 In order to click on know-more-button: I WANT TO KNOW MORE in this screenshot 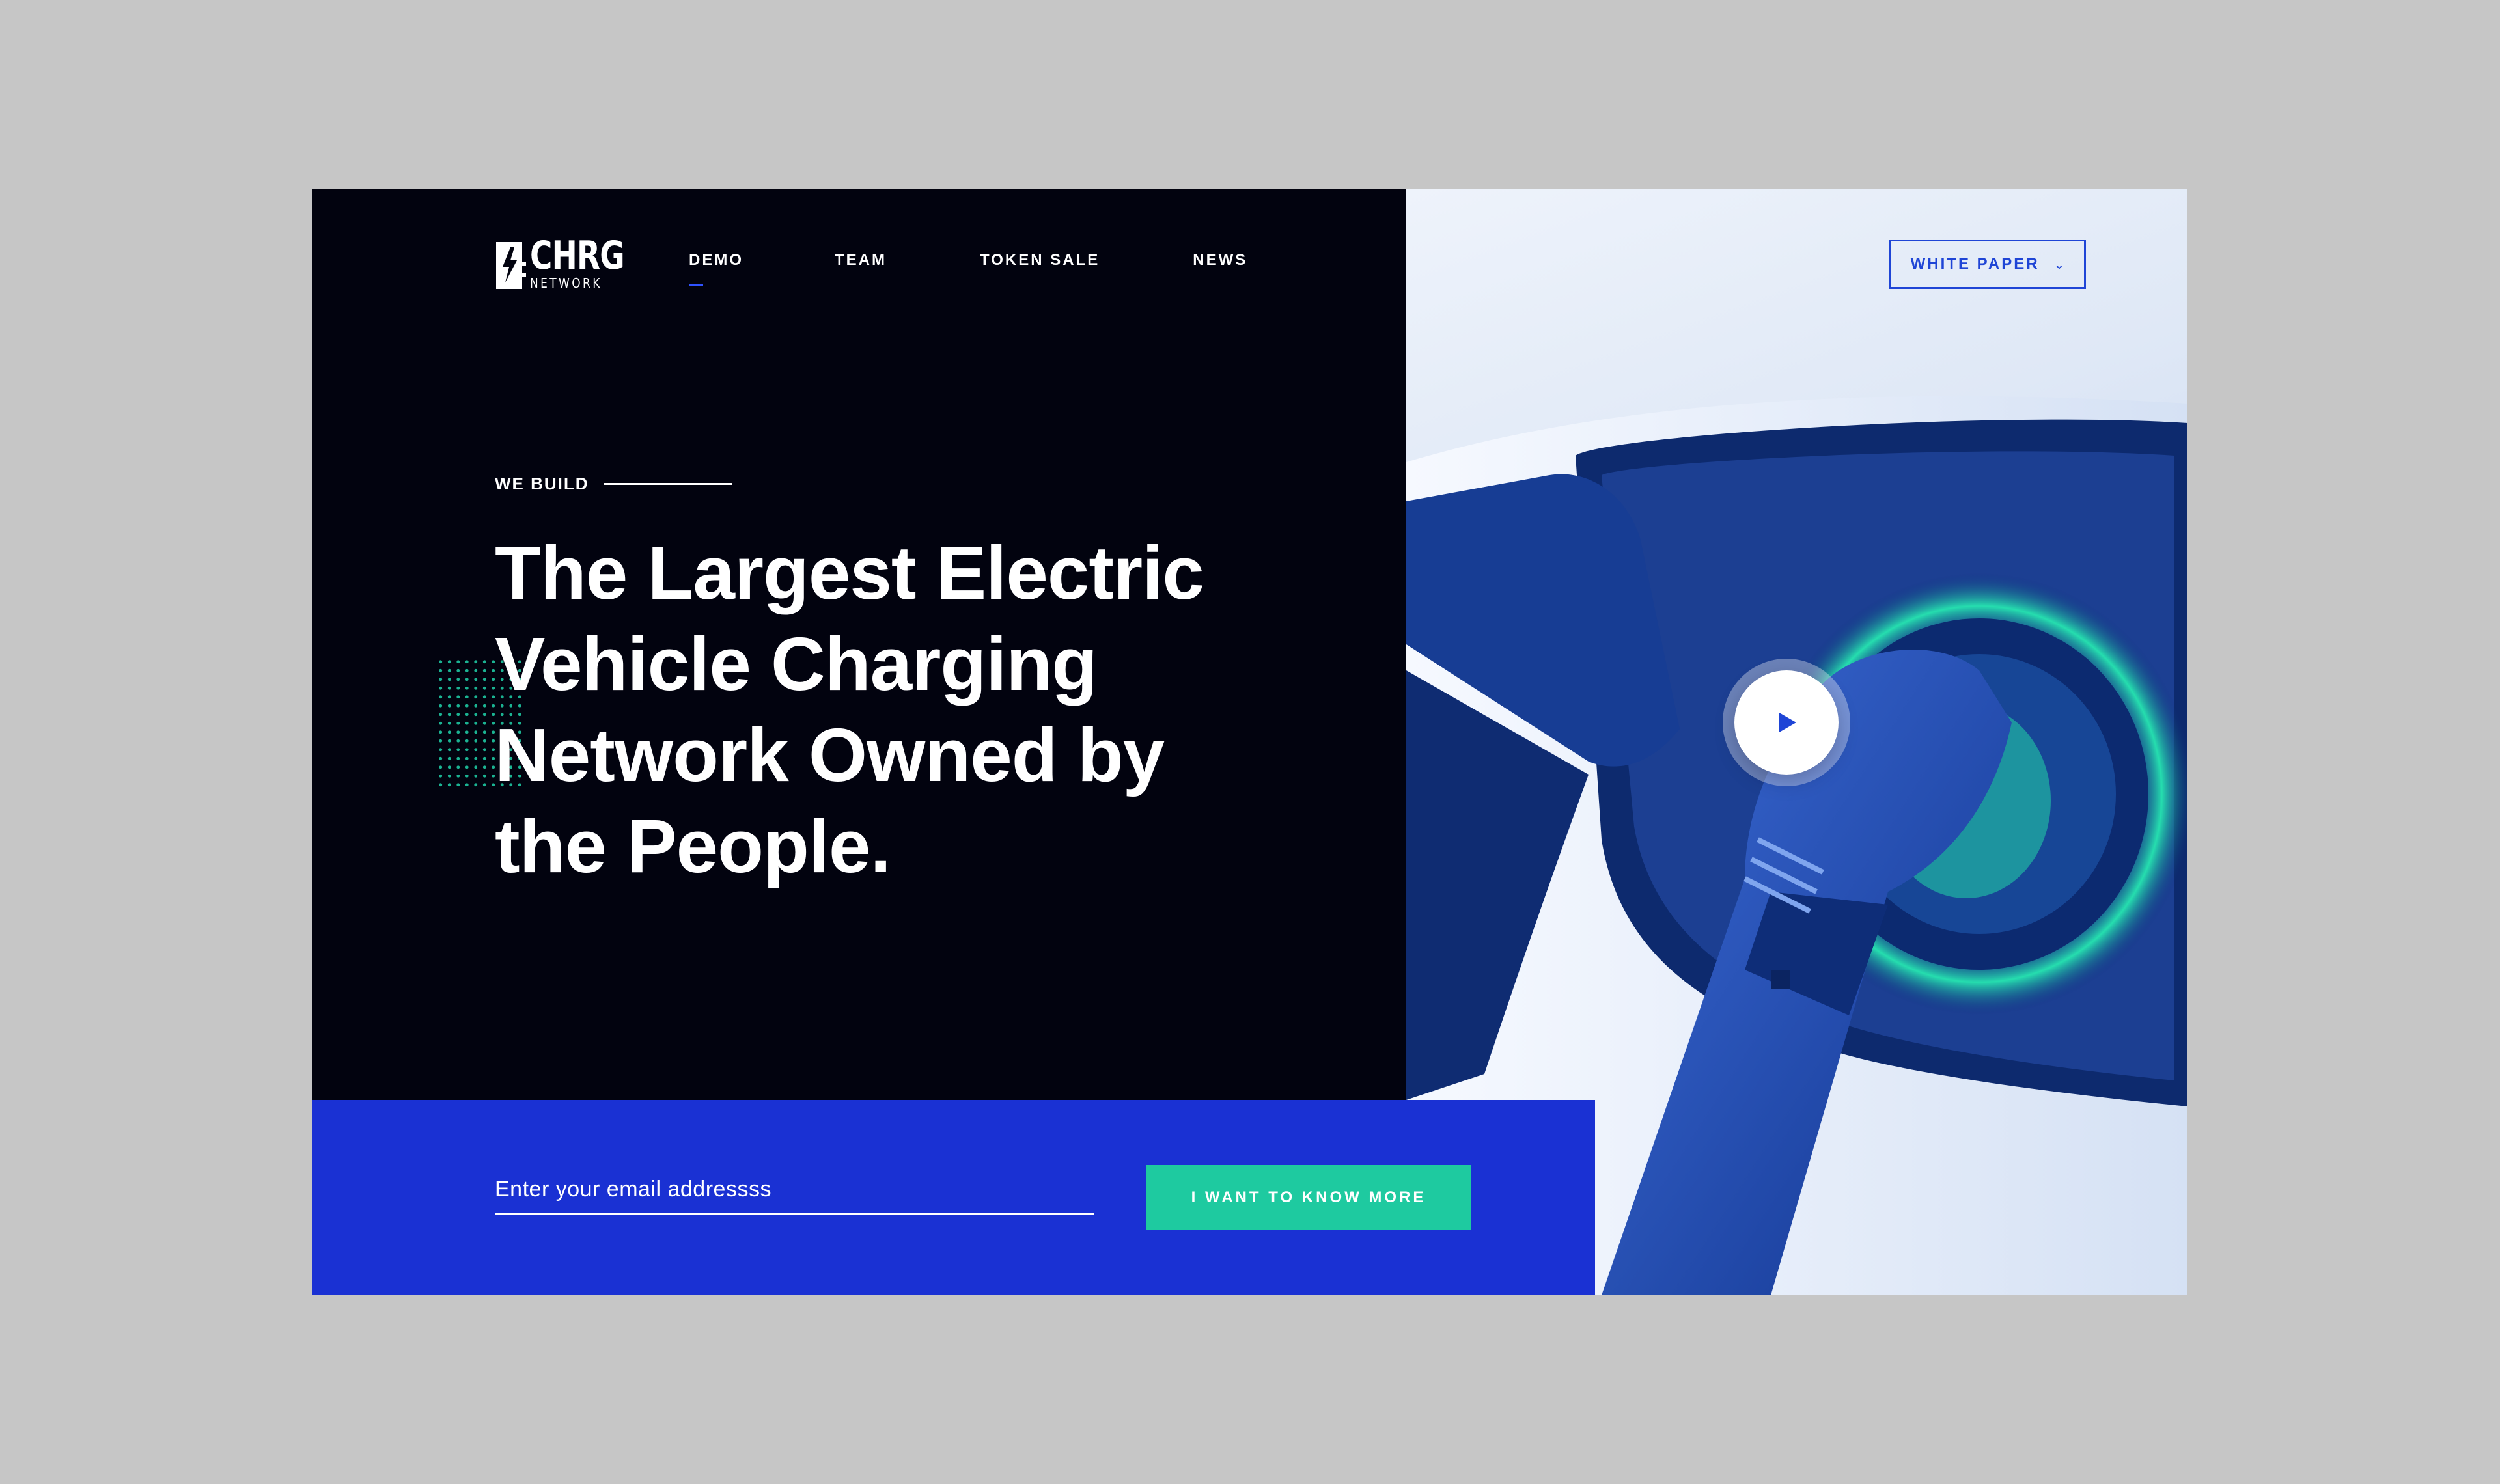, I will do `click(1308, 1197)`.